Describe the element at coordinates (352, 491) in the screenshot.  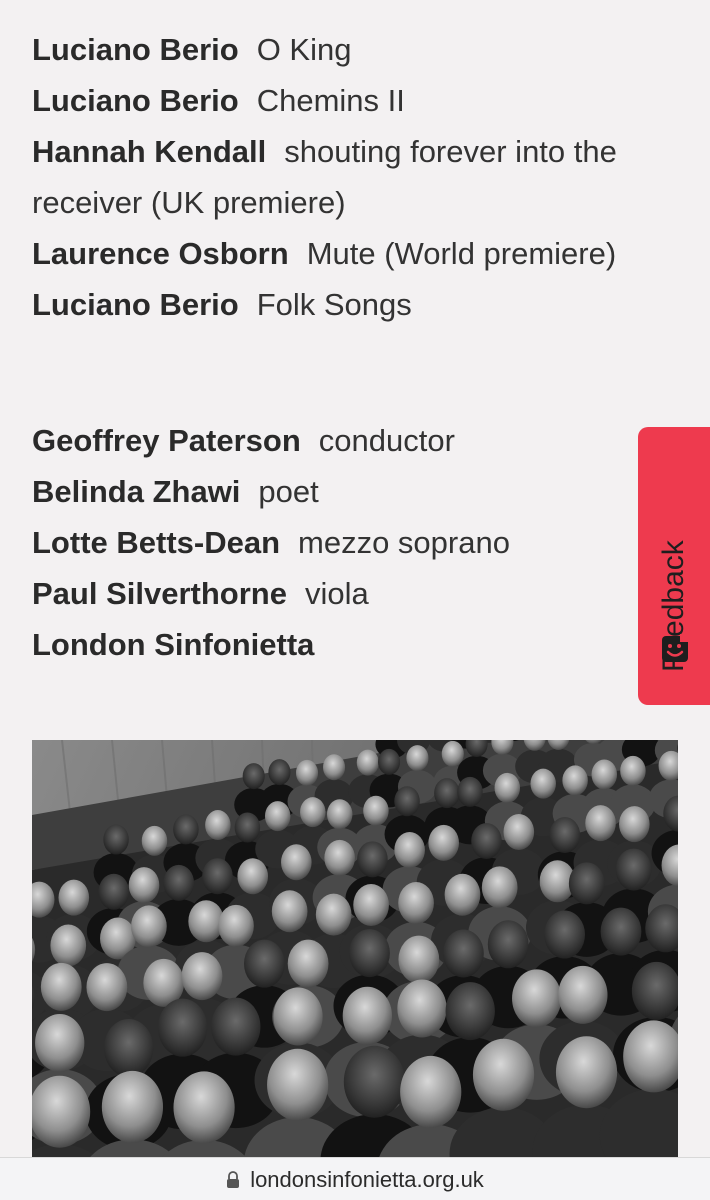
I see `performer-item: Belinda Zhawi poet` at that location.